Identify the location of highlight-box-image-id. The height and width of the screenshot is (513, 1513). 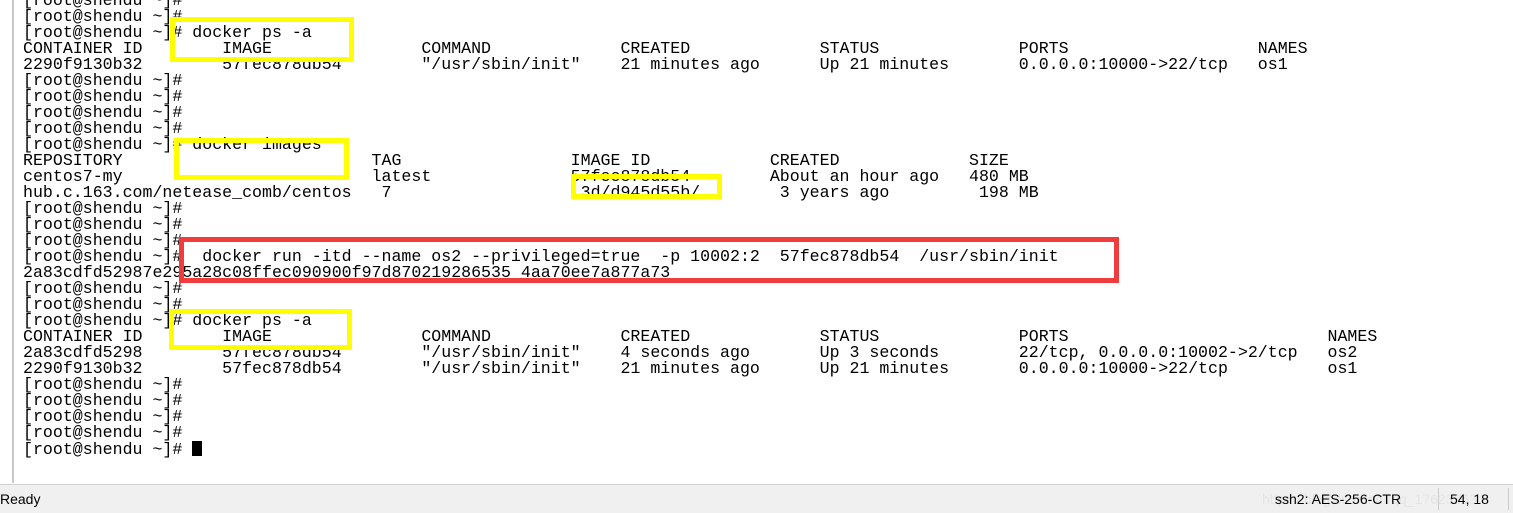
(646, 186).